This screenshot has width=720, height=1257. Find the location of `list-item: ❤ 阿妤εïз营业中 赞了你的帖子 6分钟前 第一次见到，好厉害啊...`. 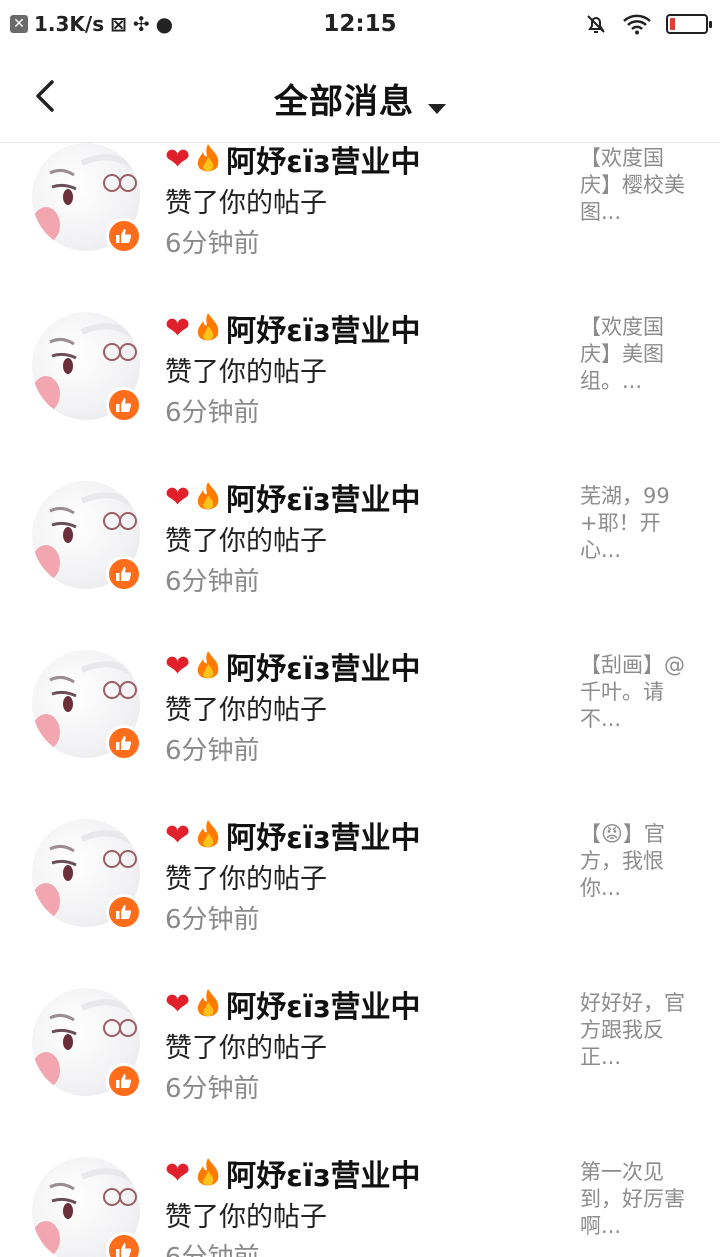

list-item: ❤ 阿妤εïз营业中 赞了你的帖子 6分钟前 第一次见到，好厉害啊... is located at coordinates (360, 1202).